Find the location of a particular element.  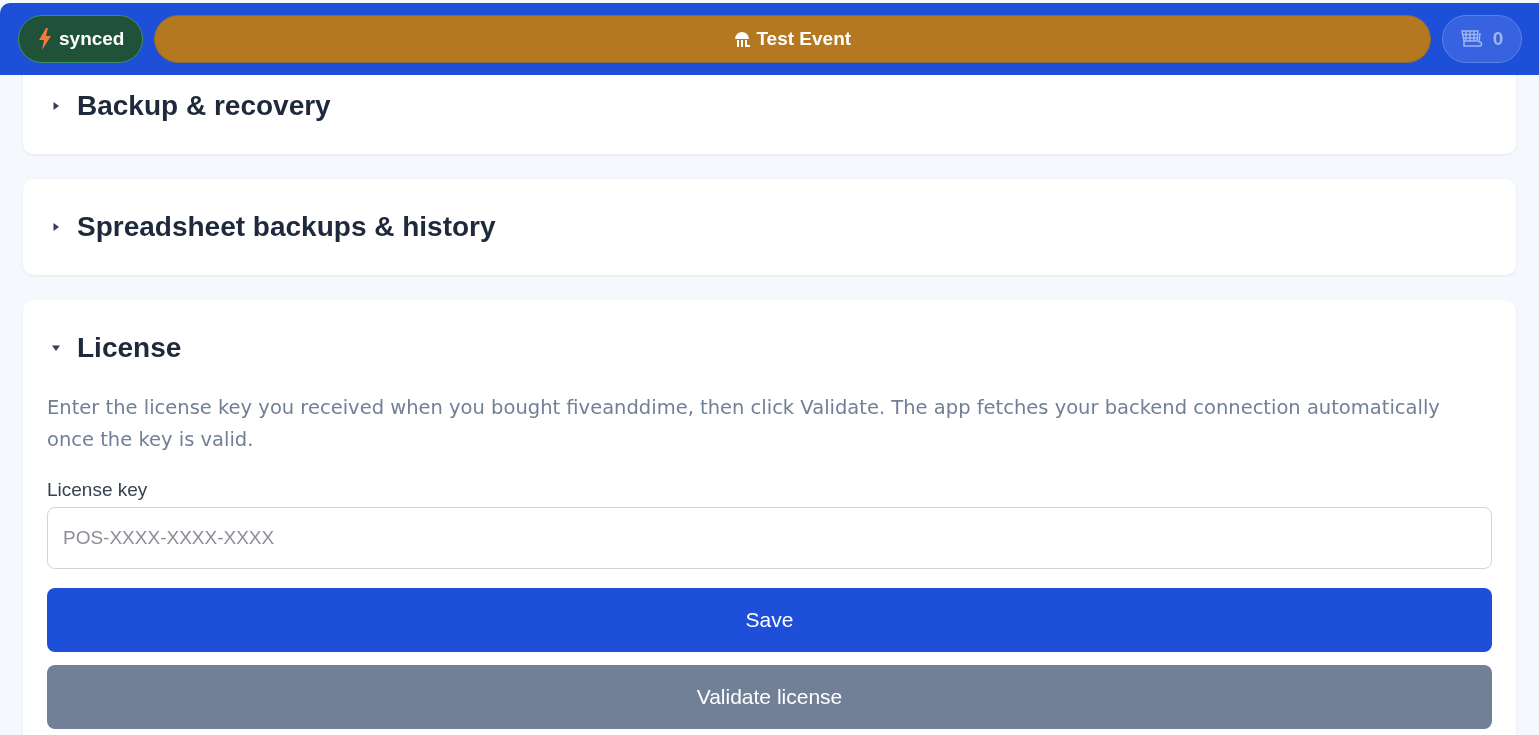

sync-status-pill: synced is located at coordinates (81, 39).